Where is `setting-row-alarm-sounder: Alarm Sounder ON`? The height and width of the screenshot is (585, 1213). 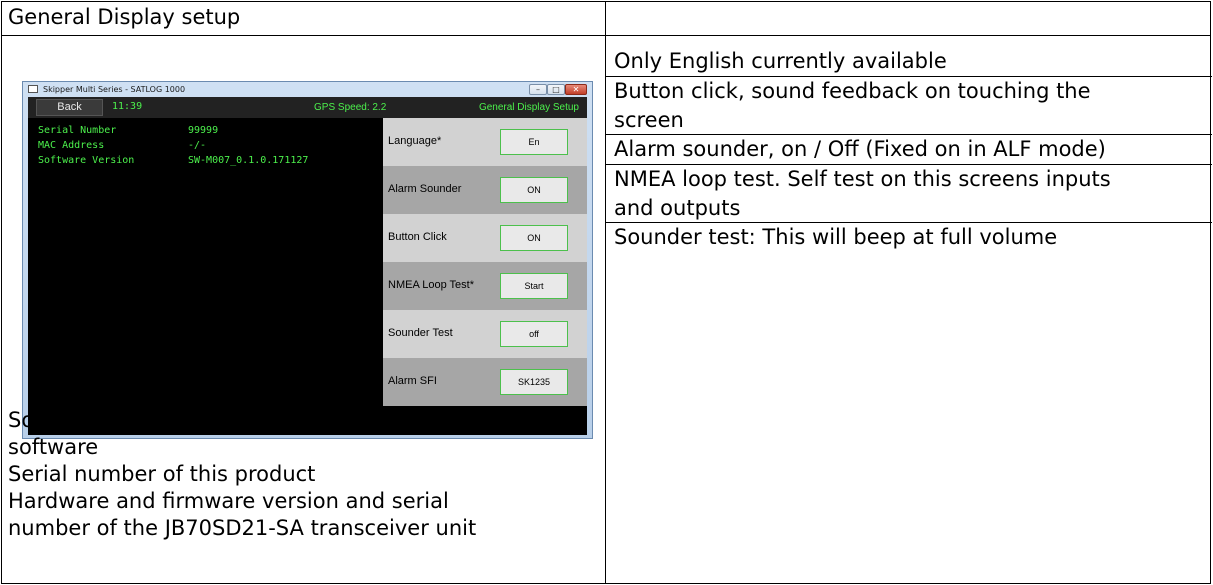 setting-row-alarm-sounder: Alarm Sounder ON is located at coordinates (485, 190).